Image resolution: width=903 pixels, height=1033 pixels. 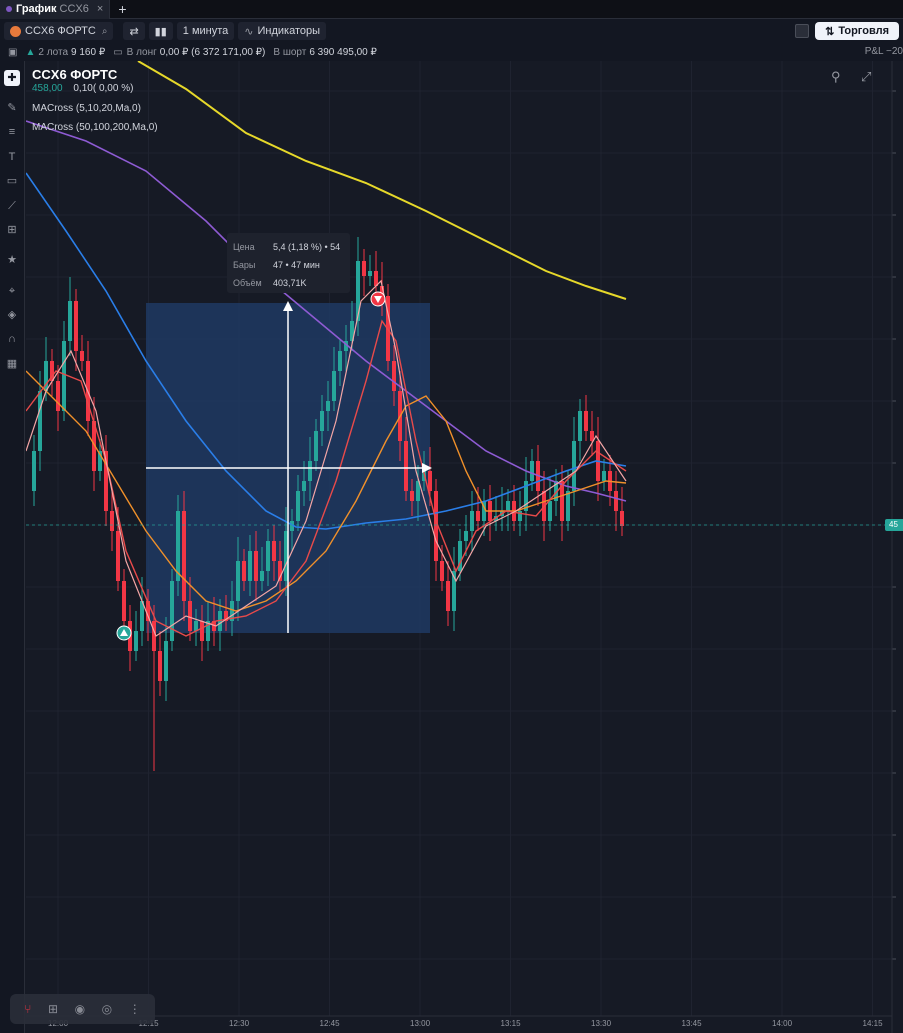 I want to click on brush-tool-icon: ✎, so click(x=12, y=108).